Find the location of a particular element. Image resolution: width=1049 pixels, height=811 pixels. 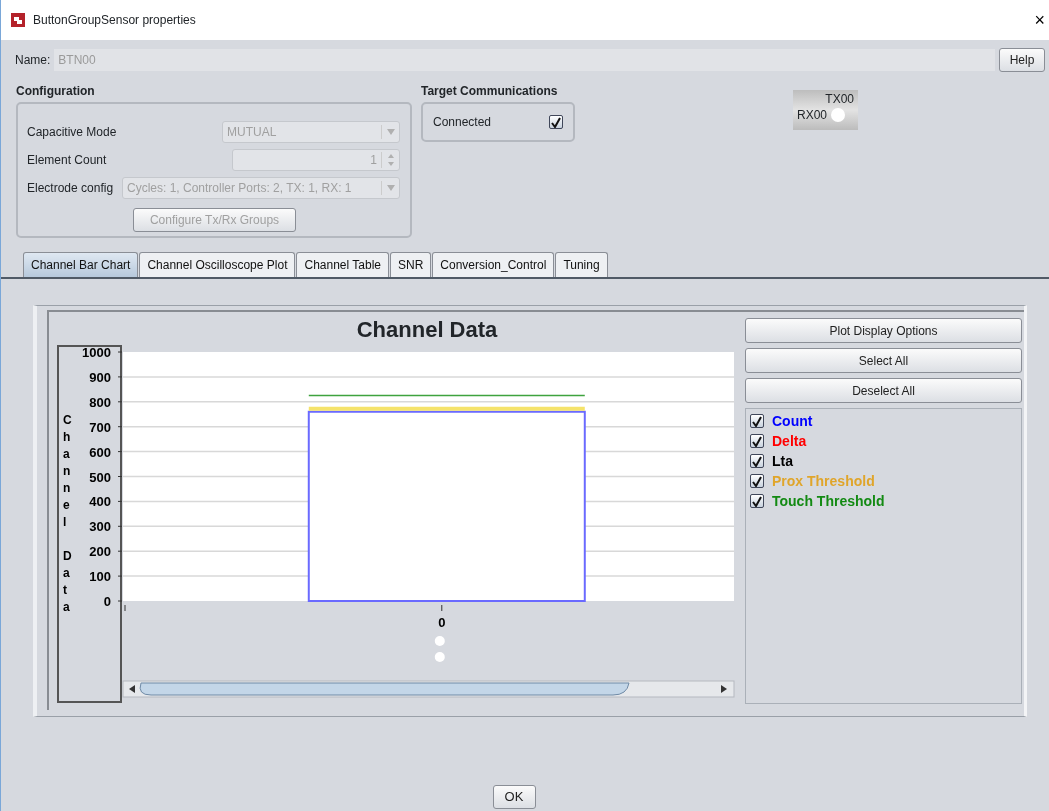

app-icon is located at coordinates (18, 20).